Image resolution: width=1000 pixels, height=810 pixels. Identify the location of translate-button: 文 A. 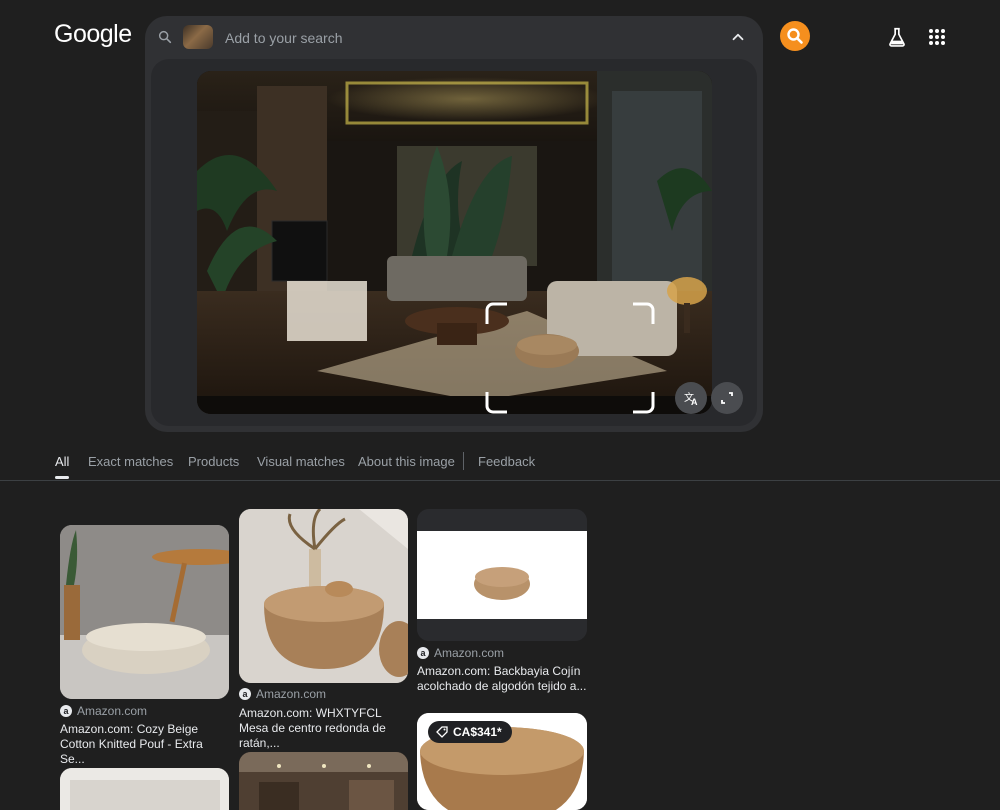
(691, 398).